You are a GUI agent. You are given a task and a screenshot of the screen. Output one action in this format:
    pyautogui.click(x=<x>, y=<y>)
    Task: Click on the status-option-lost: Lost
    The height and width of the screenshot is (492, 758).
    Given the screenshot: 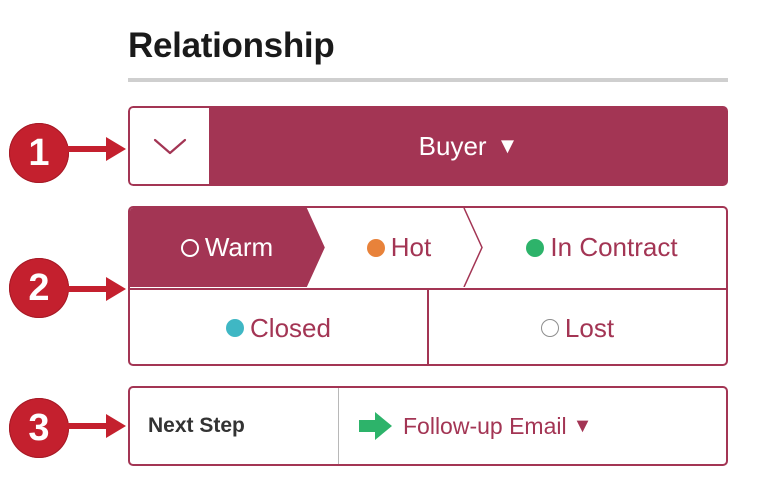 What is the action you would take?
    pyautogui.click(x=576, y=327)
    